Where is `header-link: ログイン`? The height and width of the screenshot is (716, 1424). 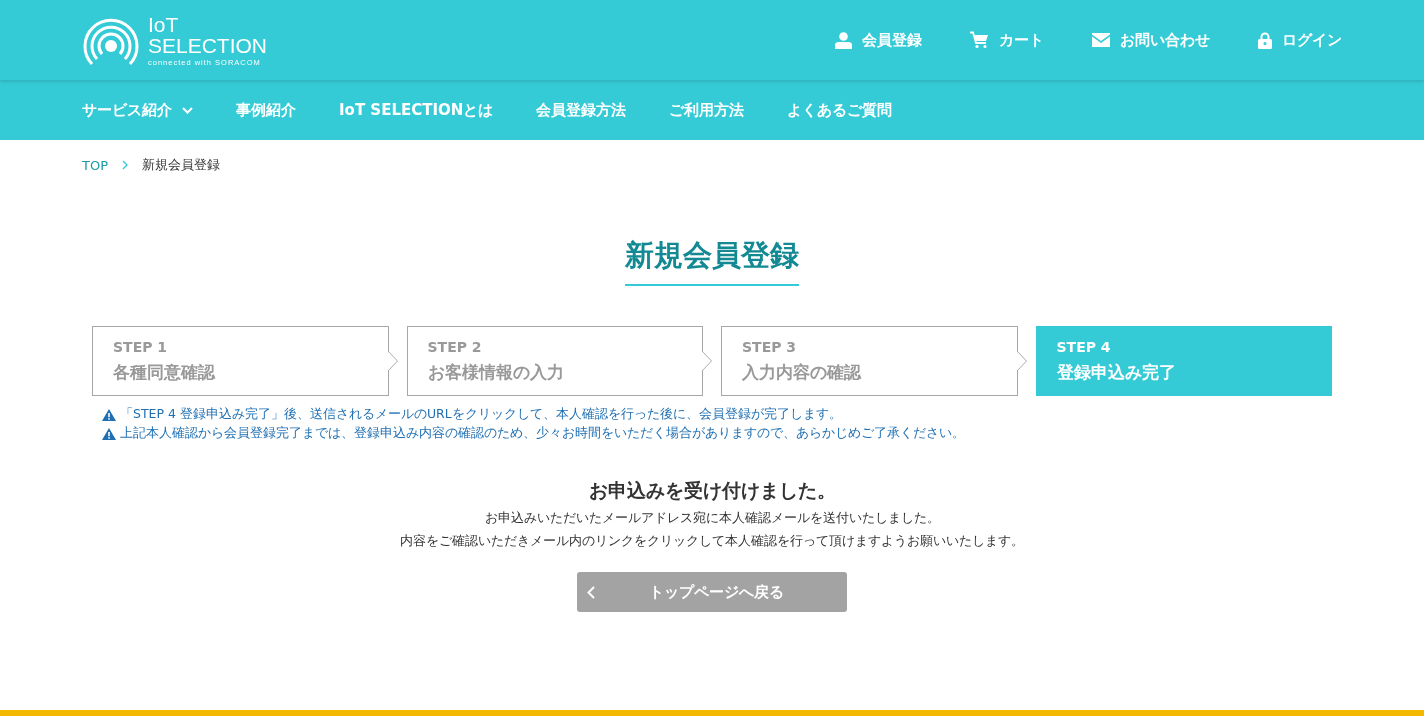
header-link: ログイン is located at coordinates (1300, 40).